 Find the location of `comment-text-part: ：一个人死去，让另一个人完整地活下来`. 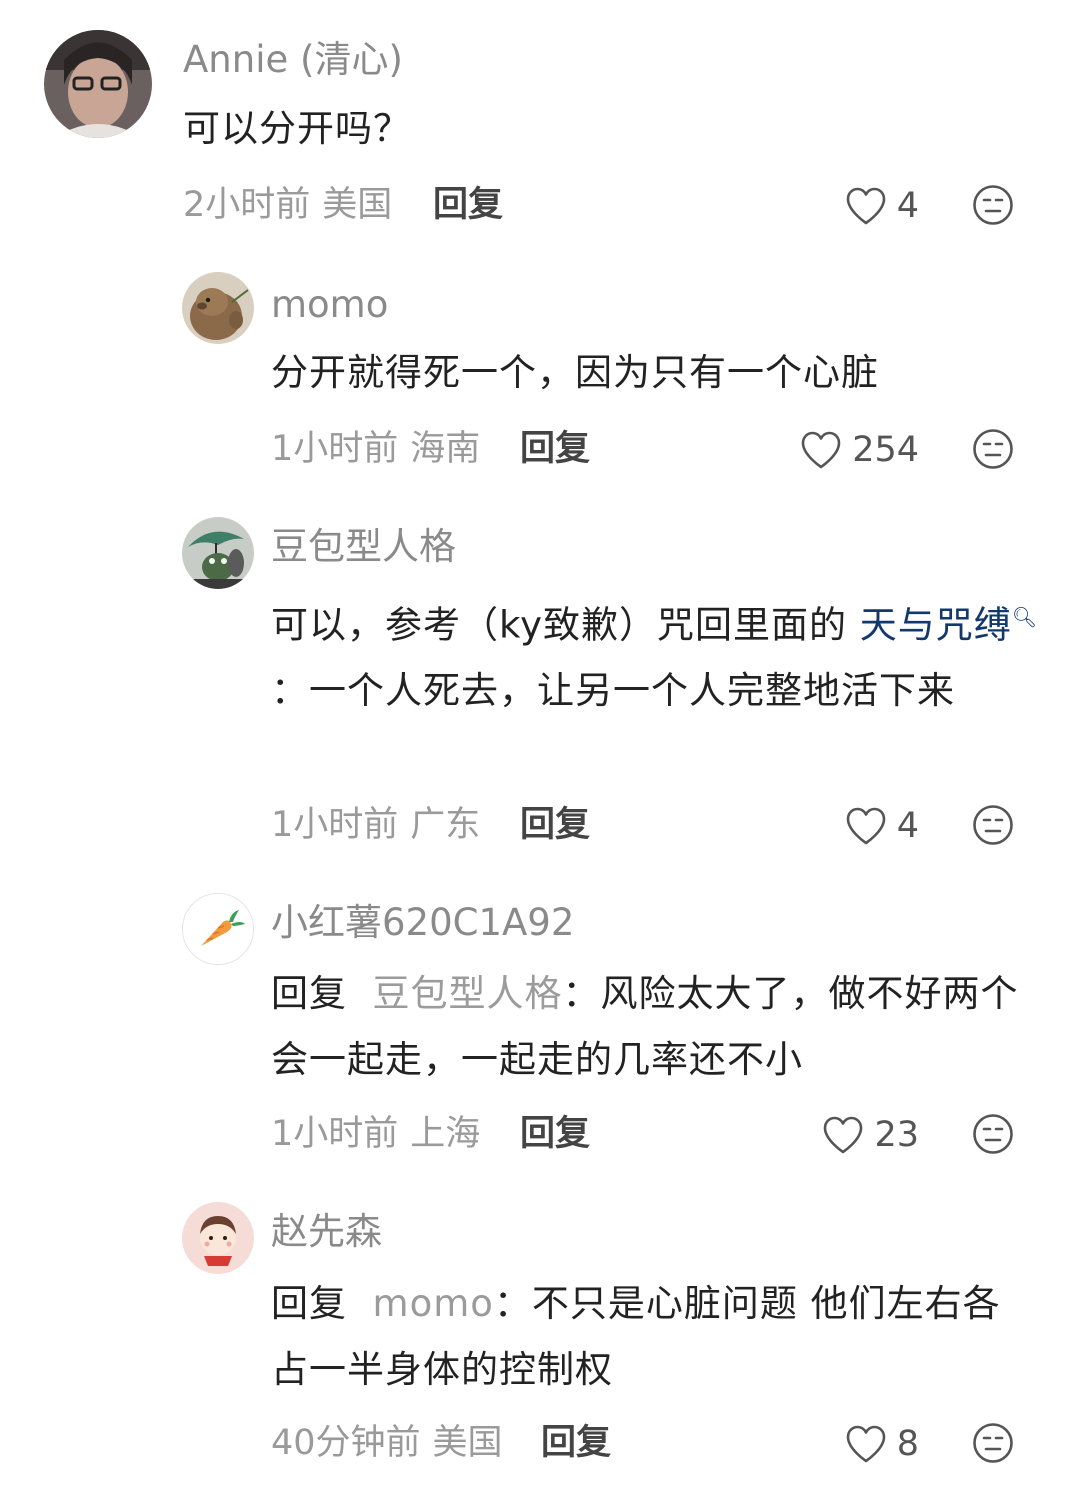

comment-text-part: ：一个人死去，让另一个人完整地活下来 is located at coordinates (613, 691).